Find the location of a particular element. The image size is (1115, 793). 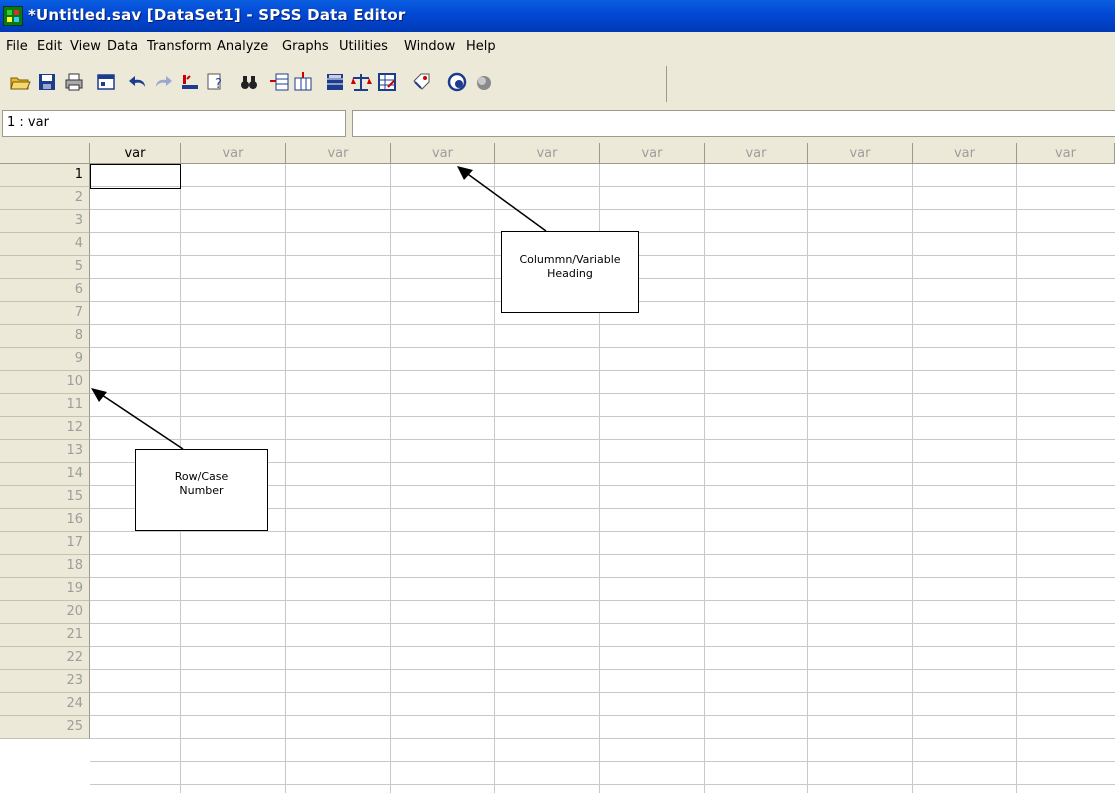

use-sets-icon is located at coordinates (457, 82).